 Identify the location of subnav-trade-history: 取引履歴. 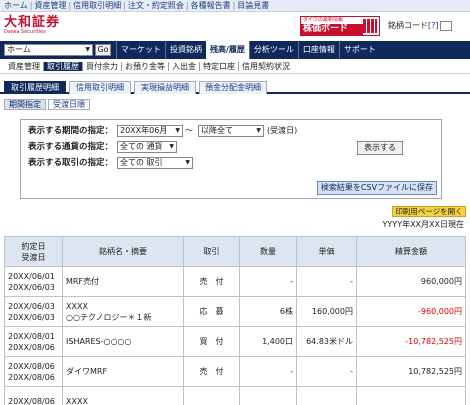
(63, 66).